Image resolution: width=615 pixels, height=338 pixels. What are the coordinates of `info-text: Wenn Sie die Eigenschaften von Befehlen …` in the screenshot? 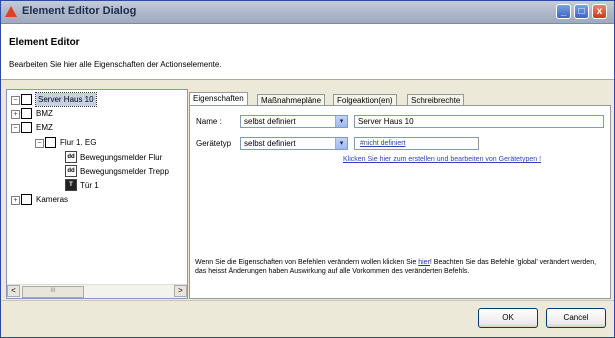 It's located at (400, 267).